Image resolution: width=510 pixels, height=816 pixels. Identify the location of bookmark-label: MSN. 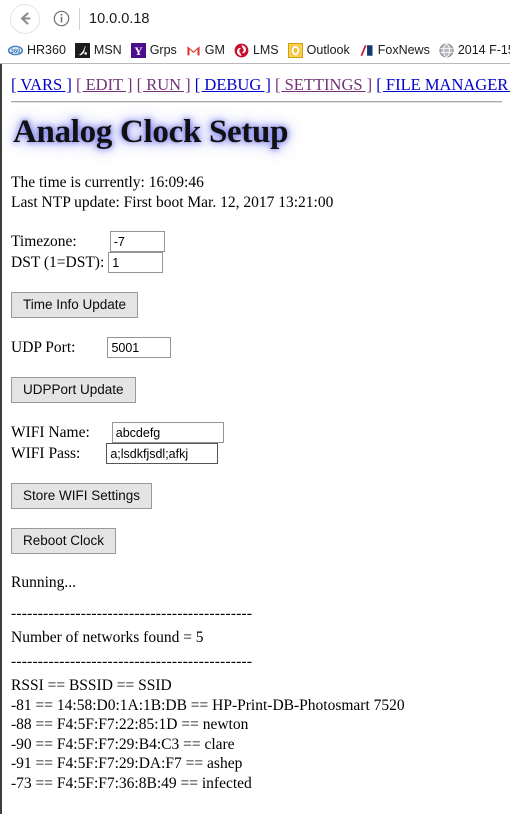
(107, 50).